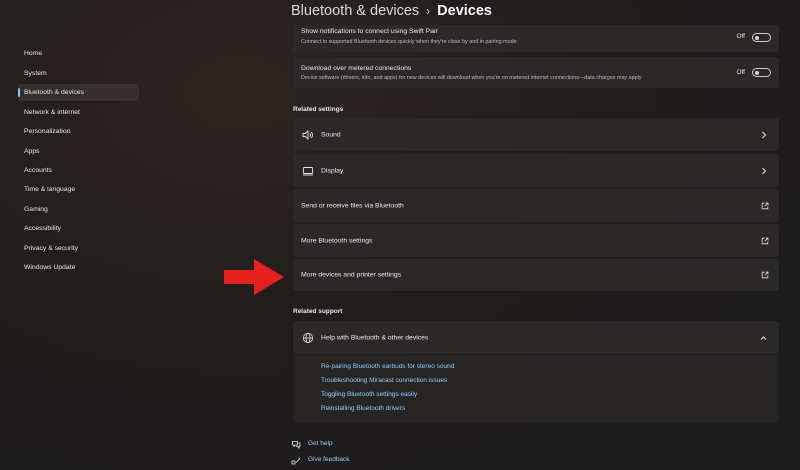 This screenshot has width=800, height=470. I want to click on get-help-icon, so click(296, 445).